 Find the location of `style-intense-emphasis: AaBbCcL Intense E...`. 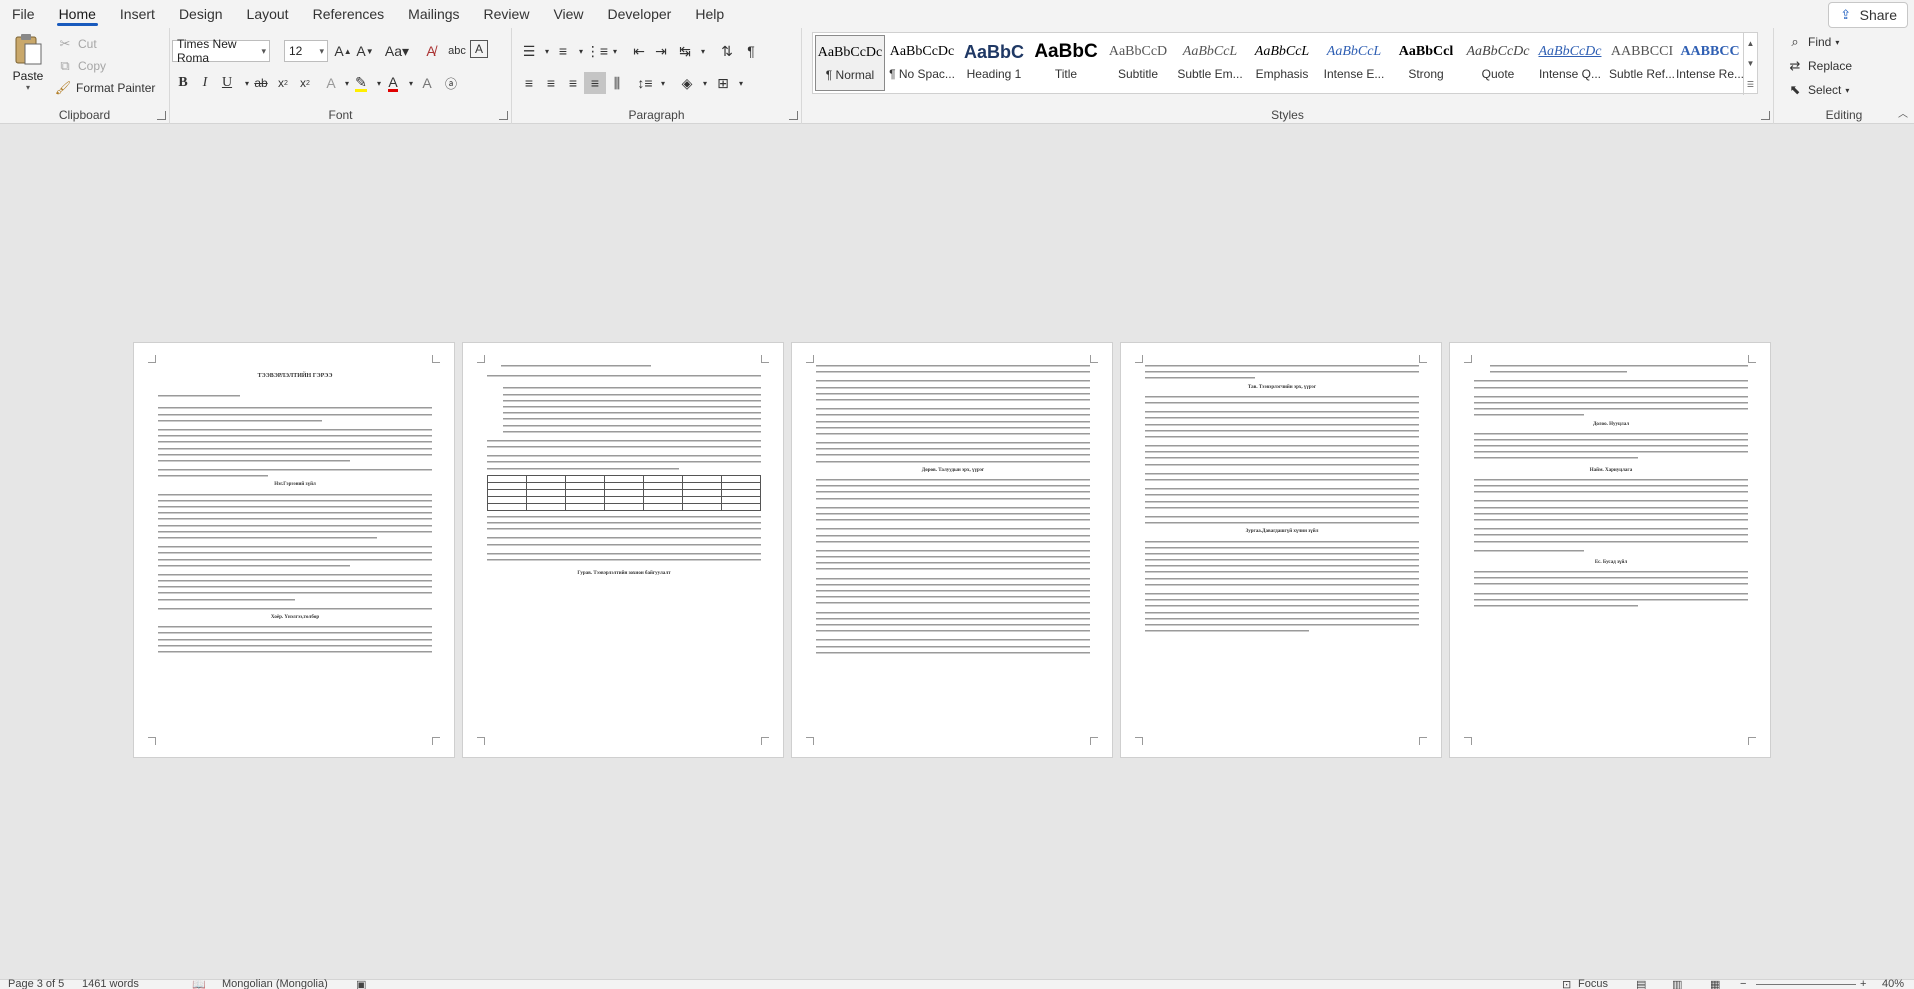

style-intense-emphasis: AaBbCcL Intense E... is located at coordinates (1354, 63).